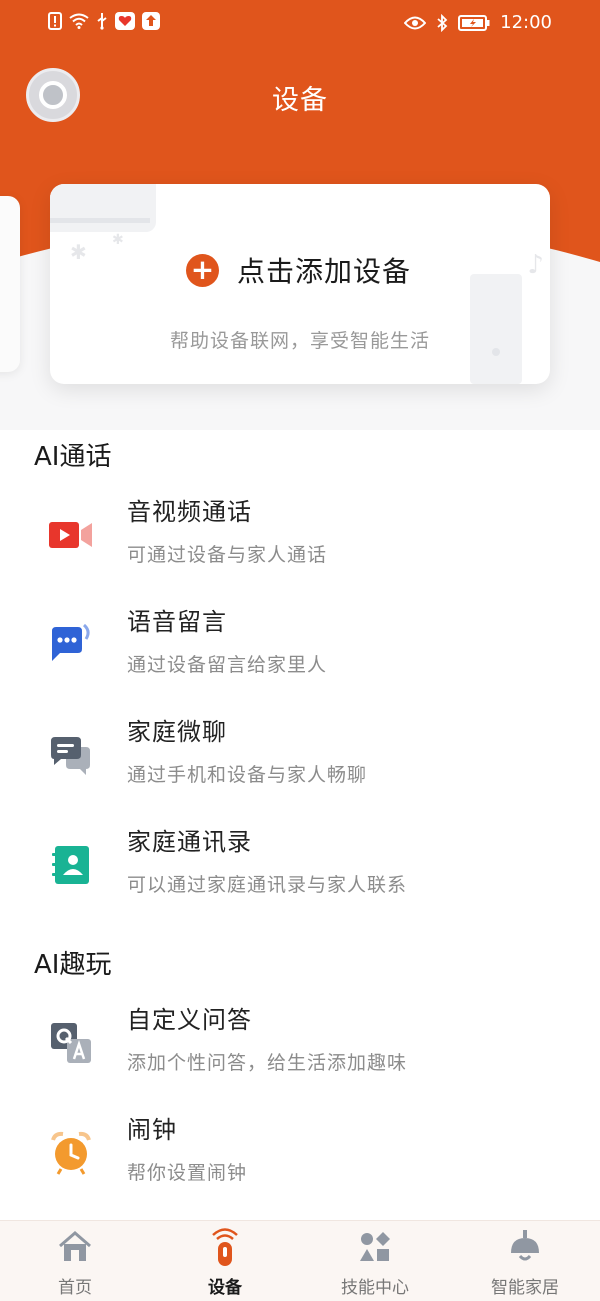 This screenshot has width=600, height=1301. I want to click on tab-label: 设备, so click(225, 1288).